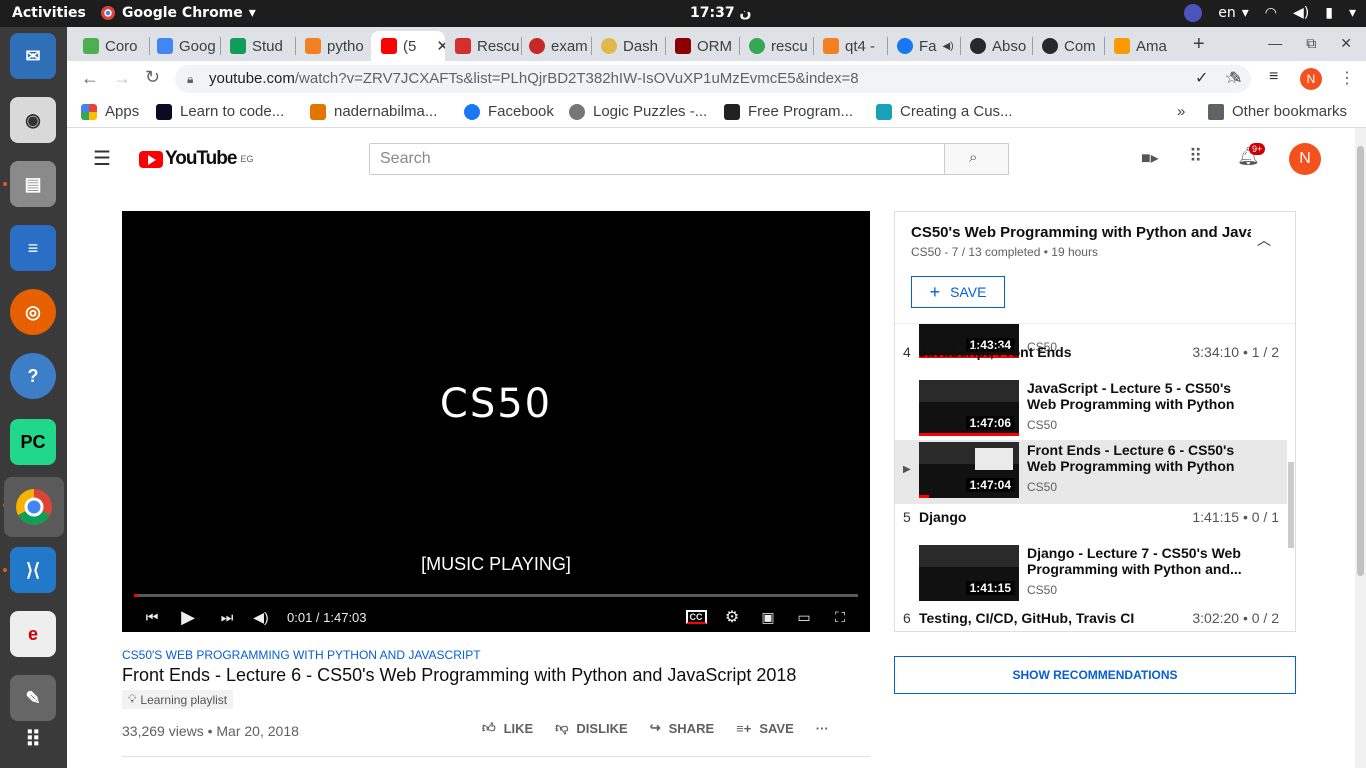 The image size is (1366, 768). I want to click on tab: Goog, so click(183, 46).